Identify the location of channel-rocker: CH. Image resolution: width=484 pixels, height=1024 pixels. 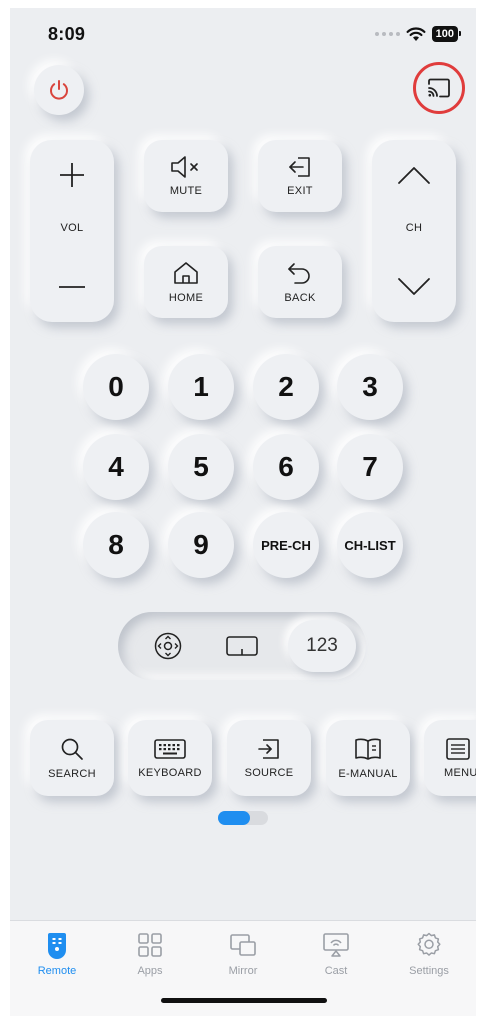
(414, 231).